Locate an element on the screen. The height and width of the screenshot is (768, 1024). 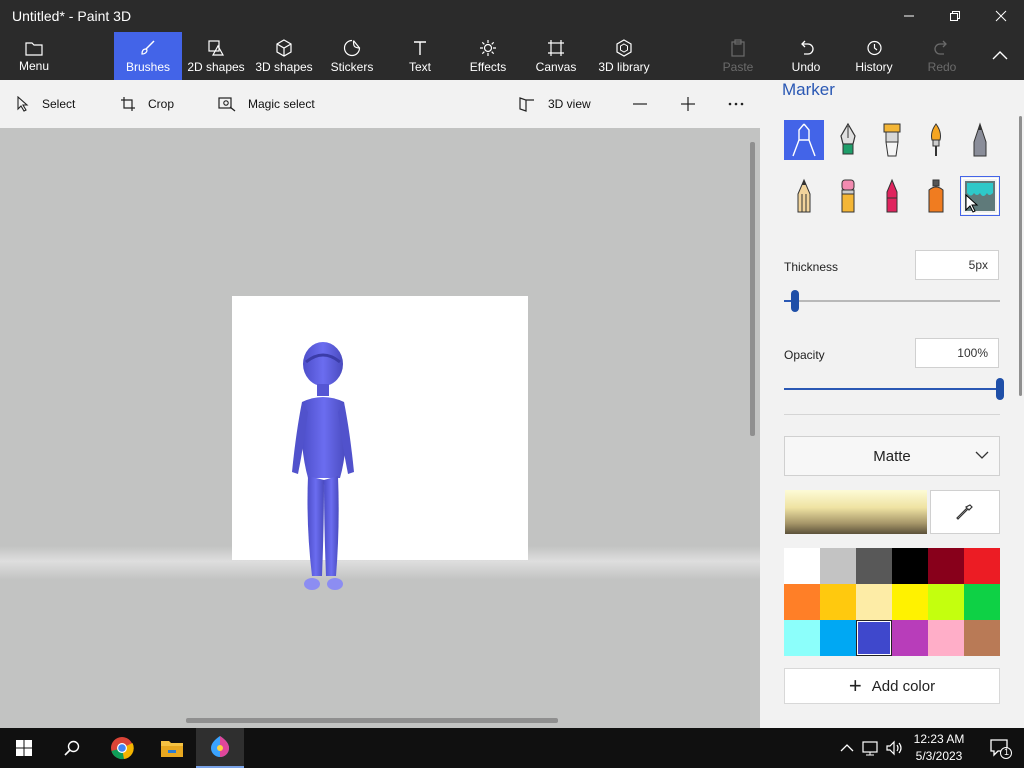
crop-icon is located at coordinates (128, 104).